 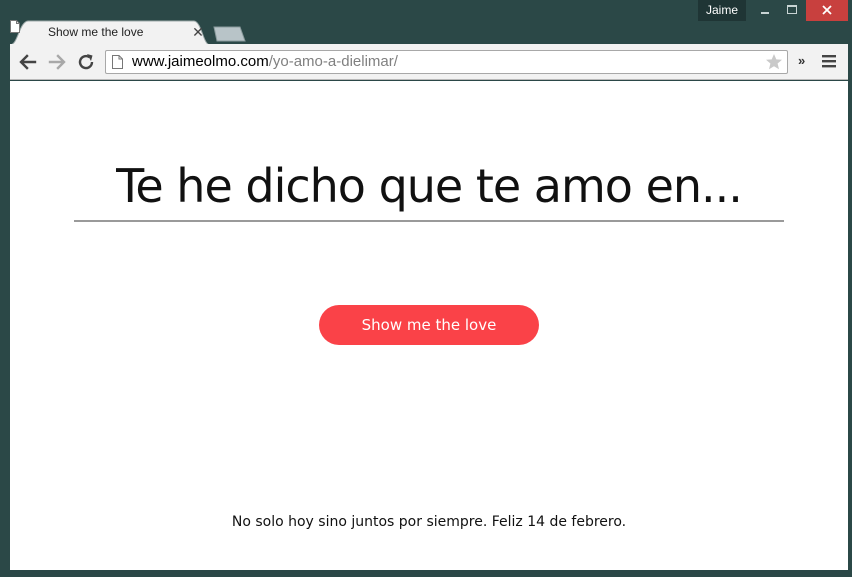 I want to click on minimize-button, so click(x=765, y=10).